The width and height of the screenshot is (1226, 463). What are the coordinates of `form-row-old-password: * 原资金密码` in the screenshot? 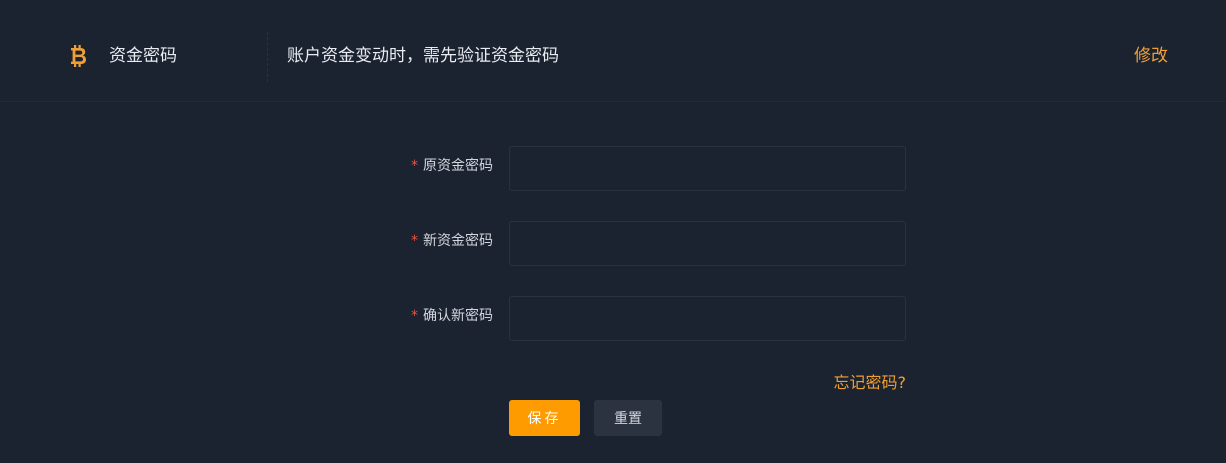 It's located at (613, 168).